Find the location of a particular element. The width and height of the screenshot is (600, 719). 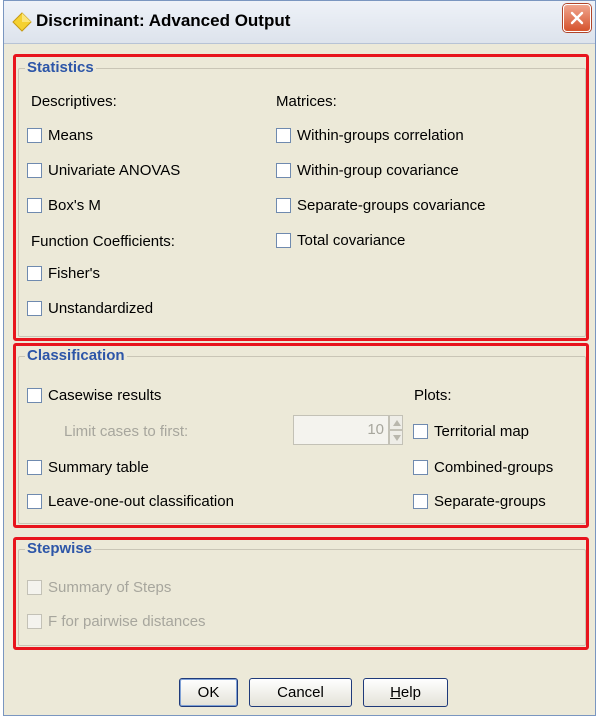

close-icon is located at coordinates (577, 18).